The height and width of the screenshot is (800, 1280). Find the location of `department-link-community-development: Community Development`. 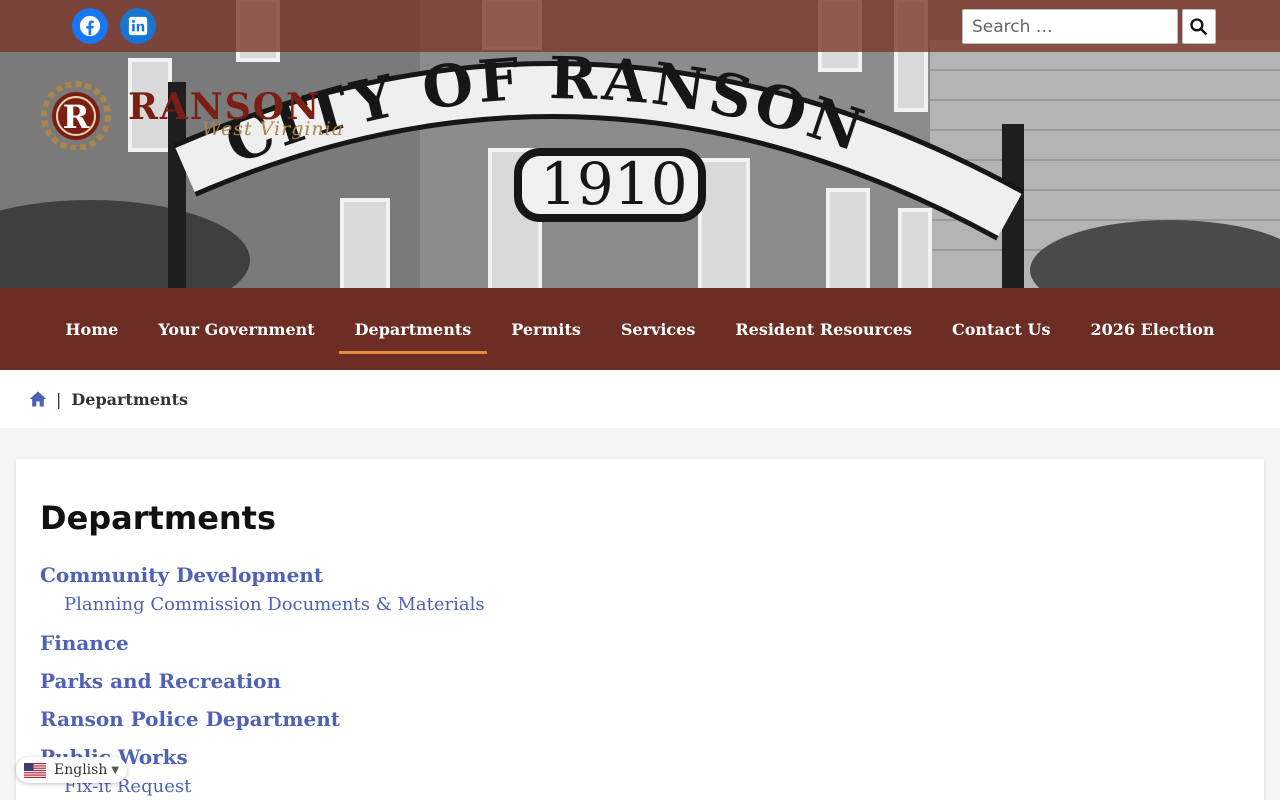

department-link-community-development: Community Development is located at coordinates (262, 576).